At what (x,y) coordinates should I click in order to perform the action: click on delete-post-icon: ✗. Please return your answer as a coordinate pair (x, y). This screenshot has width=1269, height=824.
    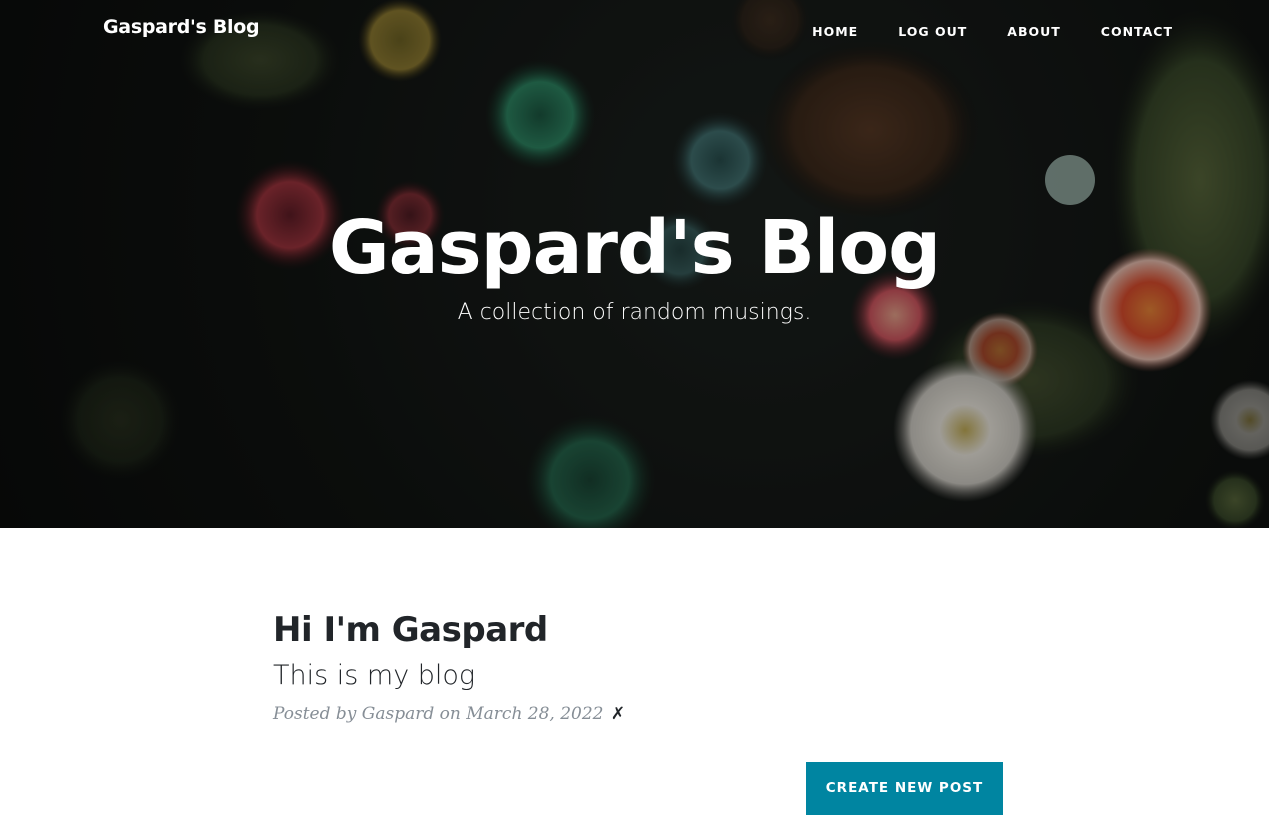
    Looking at the image, I should click on (618, 714).